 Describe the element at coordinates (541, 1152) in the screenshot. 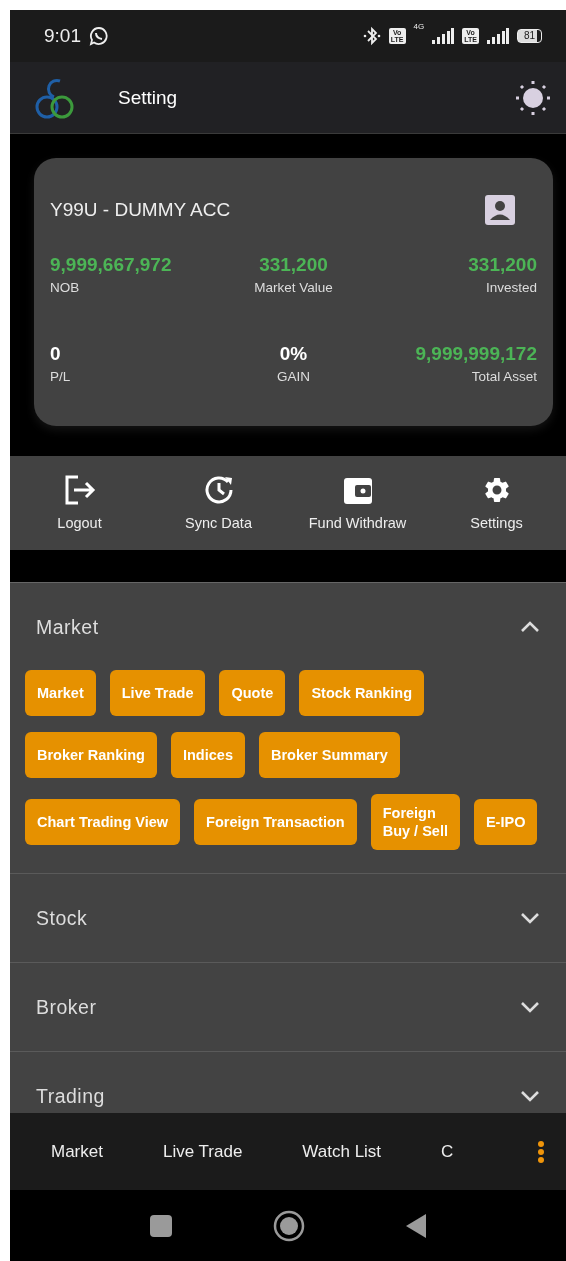

I see `more-icon` at that location.